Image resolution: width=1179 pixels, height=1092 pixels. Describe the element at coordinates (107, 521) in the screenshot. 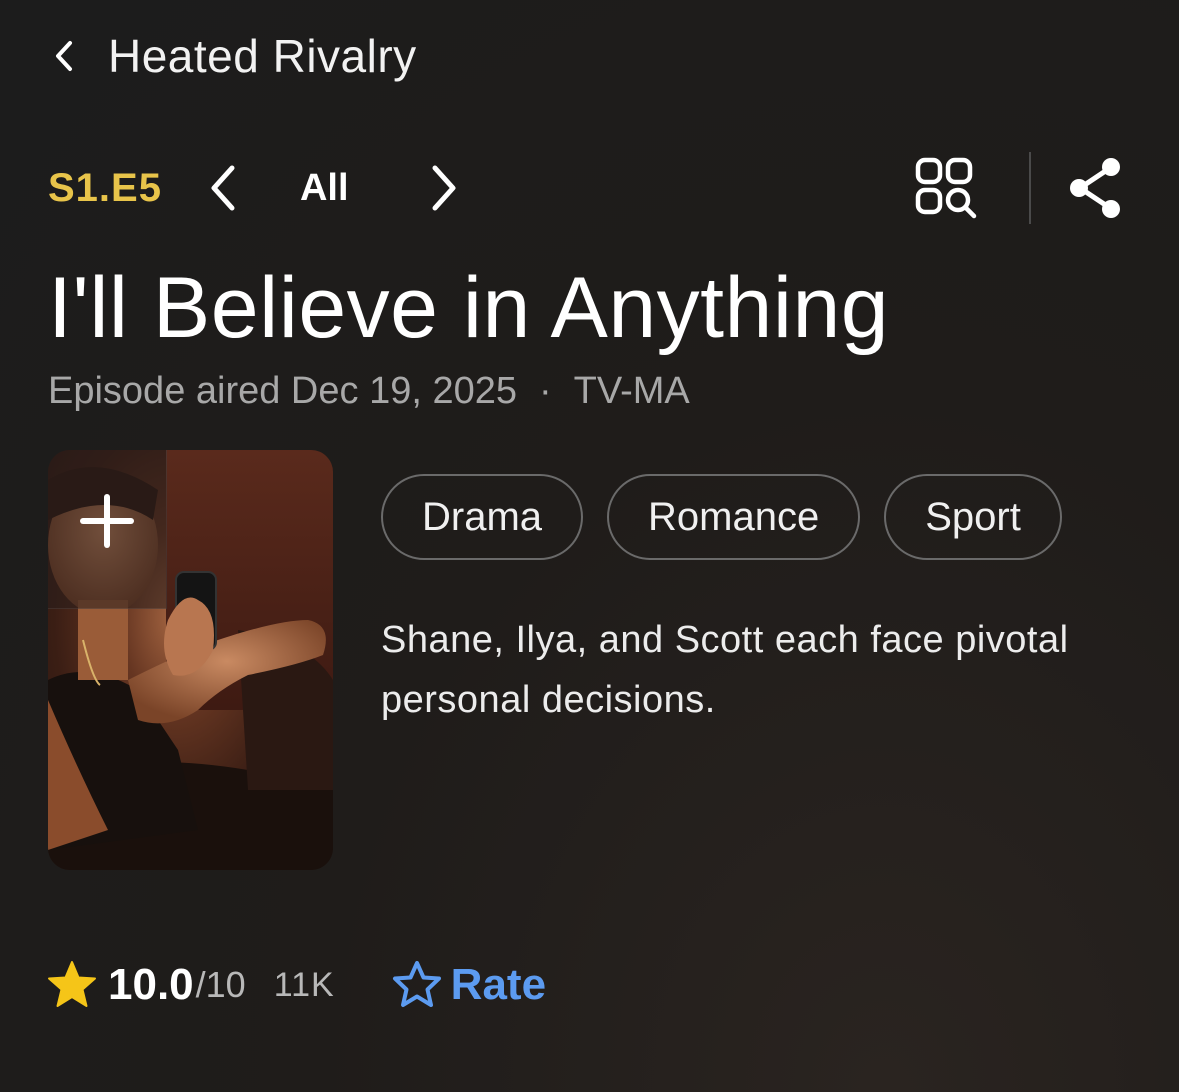

I see `plus-icon` at that location.